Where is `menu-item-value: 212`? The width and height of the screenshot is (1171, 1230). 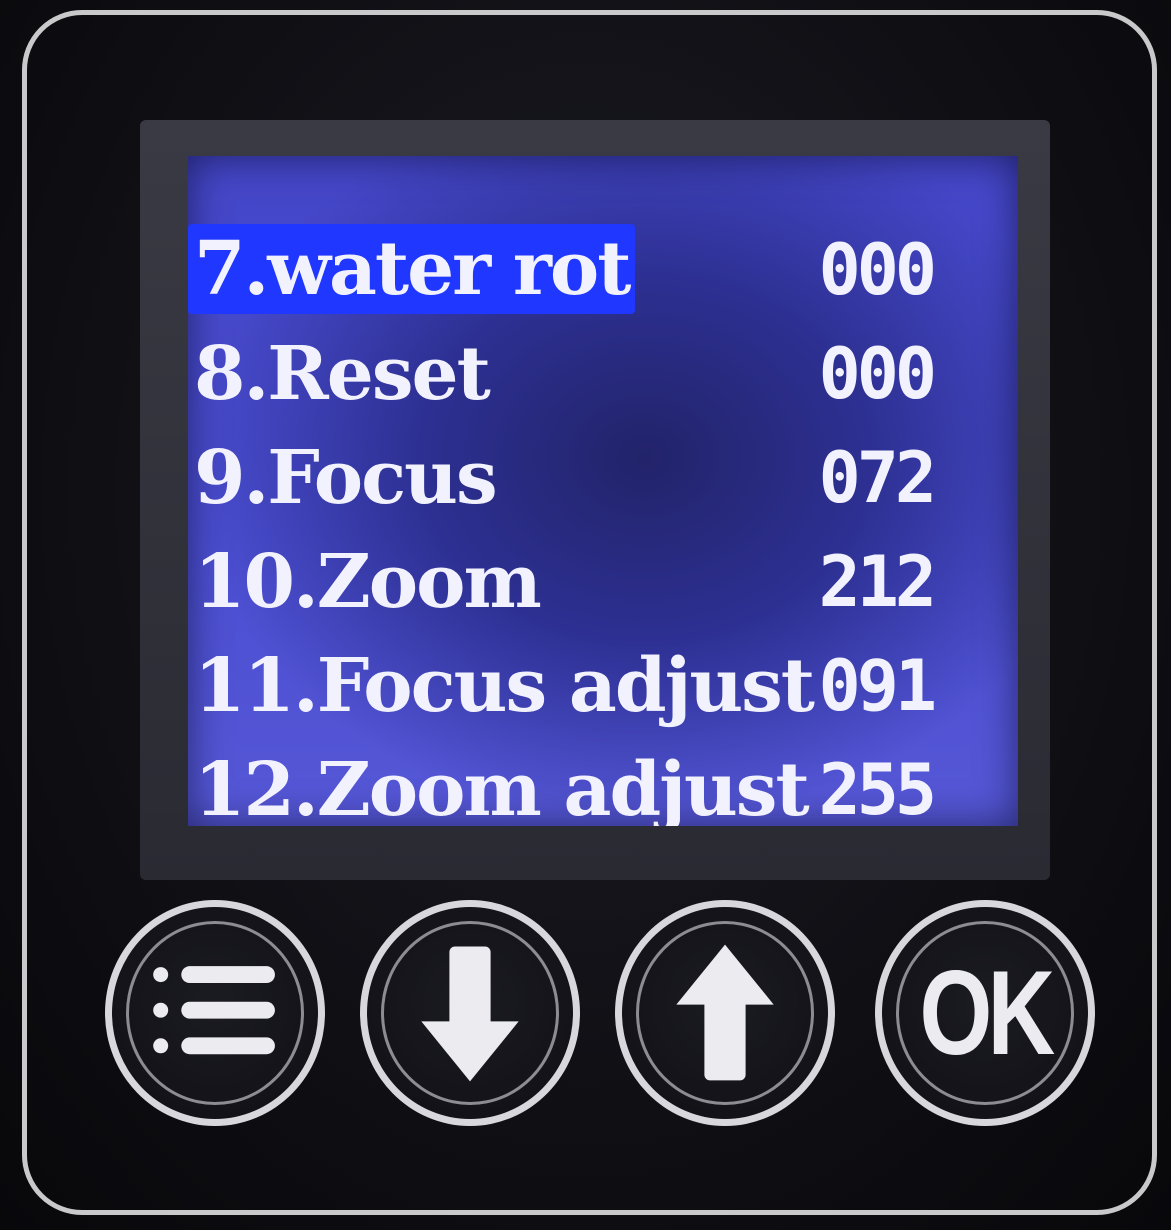 menu-item-value: 212 is located at coordinates (877, 582).